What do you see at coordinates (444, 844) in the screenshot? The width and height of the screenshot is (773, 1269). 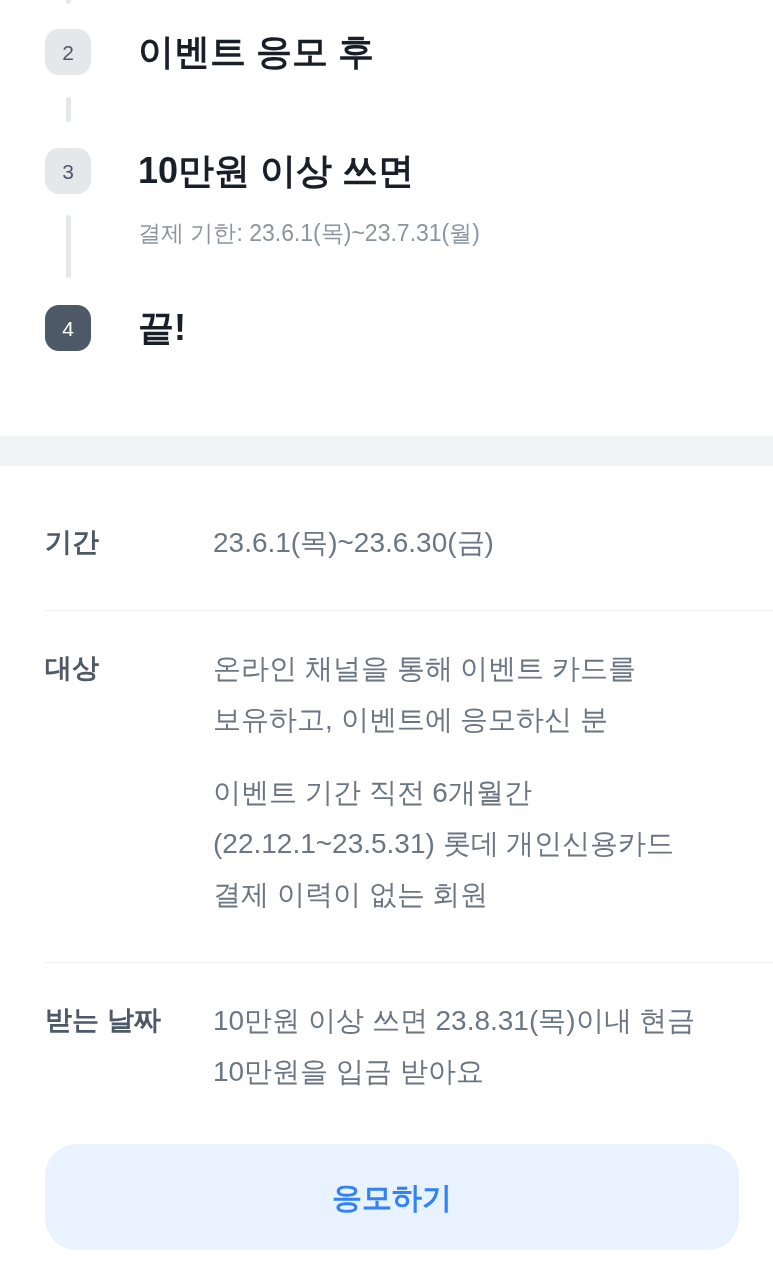 I see `detail-text: 이벤트 기간 직전 6개월간 (22.12.1~23.5.31) 롯데 개인신용카드 결제 이력이 없는 회원` at bounding box center [444, 844].